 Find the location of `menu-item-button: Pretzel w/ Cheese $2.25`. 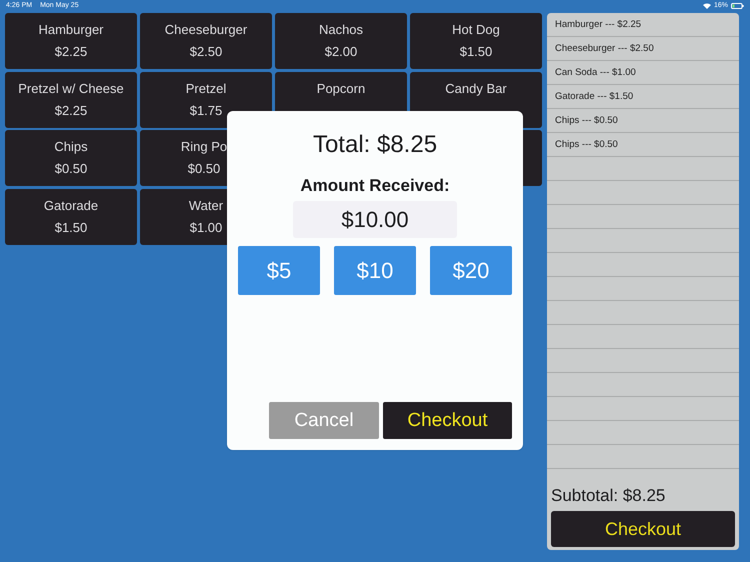

menu-item-button: Pretzel w/ Cheese $2.25 is located at coordinates (71, 100).